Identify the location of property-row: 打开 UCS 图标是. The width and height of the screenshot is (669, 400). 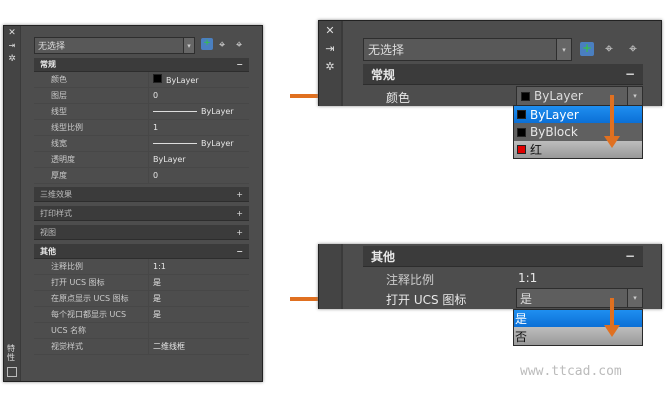
(141, 282).